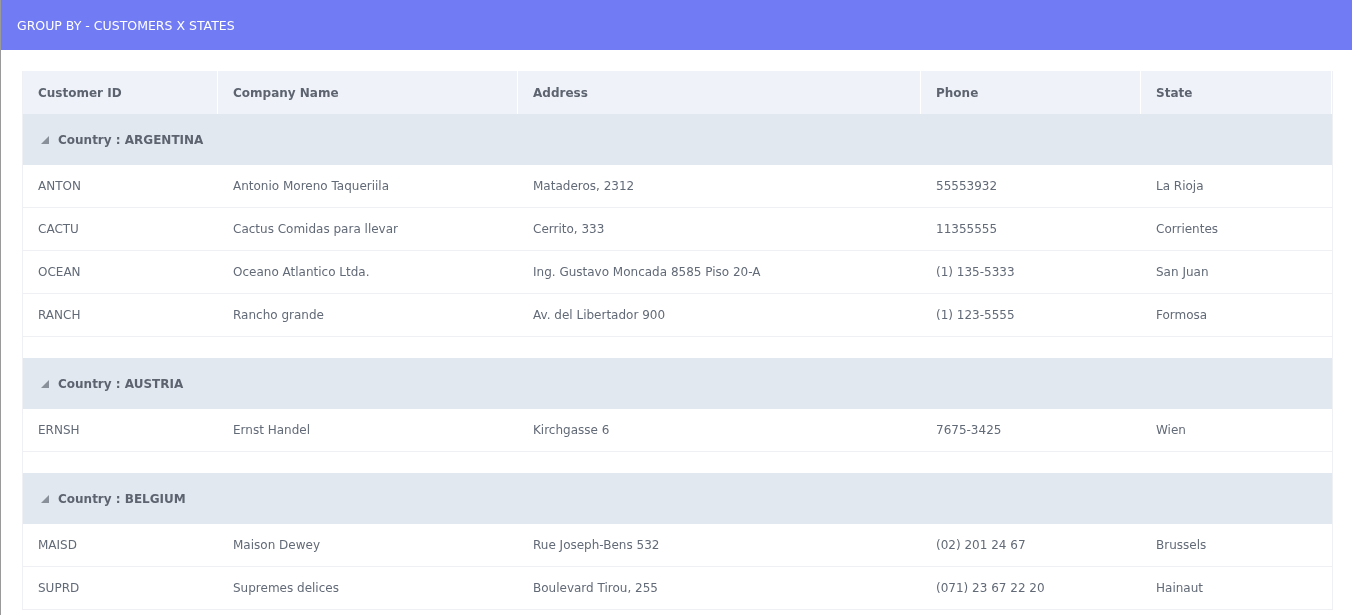 This screenshot has width=1352, height=615. What do you see at coordinates (584, 186) in the screenshot?
I see `table-cell-text: Mataderos, 2312` at bounding box center [584, 186].